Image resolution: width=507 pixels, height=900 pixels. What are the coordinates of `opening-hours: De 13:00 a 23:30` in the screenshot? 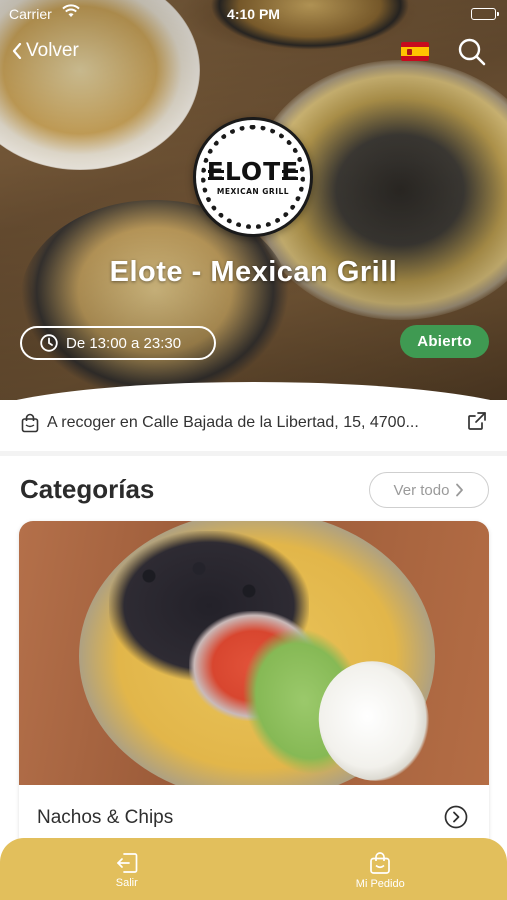 It's located at (118, 343).